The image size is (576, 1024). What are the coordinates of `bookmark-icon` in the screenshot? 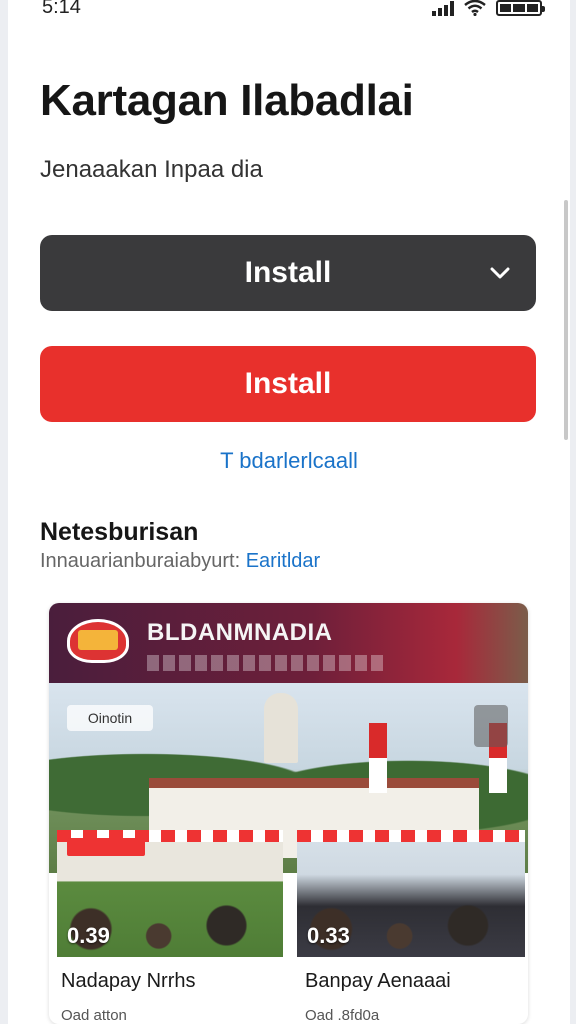 It's located at (491, 726).